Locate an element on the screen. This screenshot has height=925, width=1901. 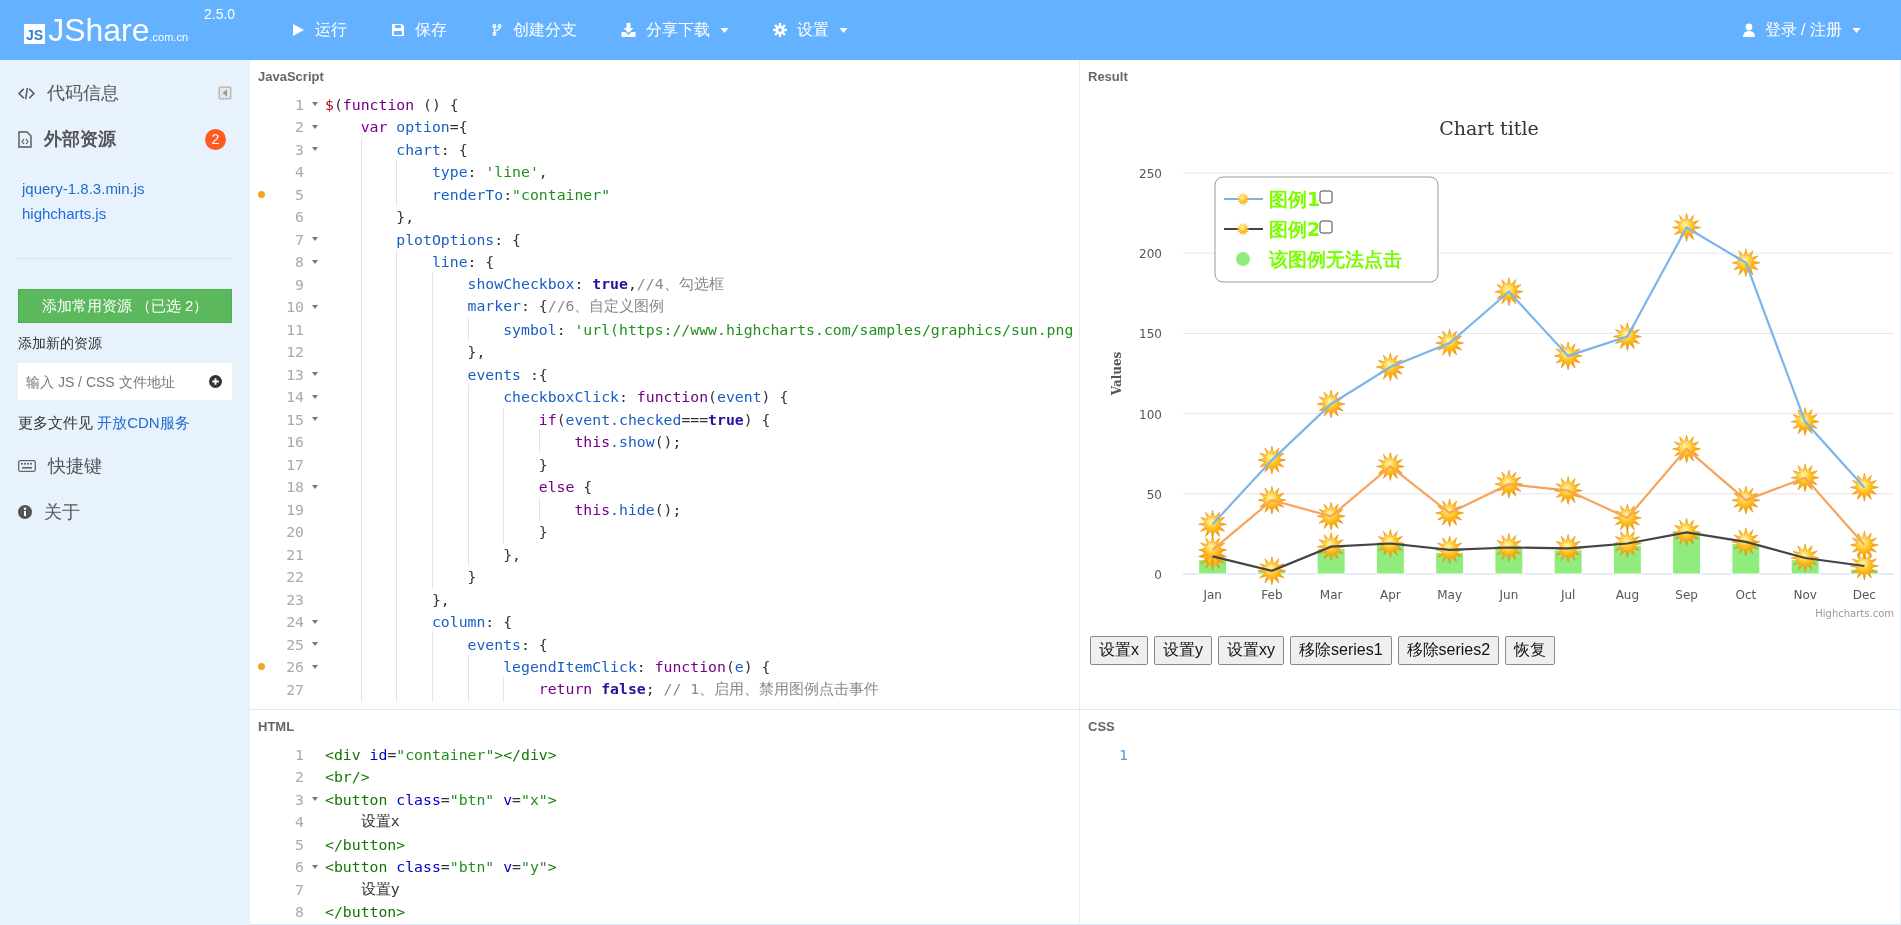
x-tick-label: Jul is located at coordinates (1568, 595).